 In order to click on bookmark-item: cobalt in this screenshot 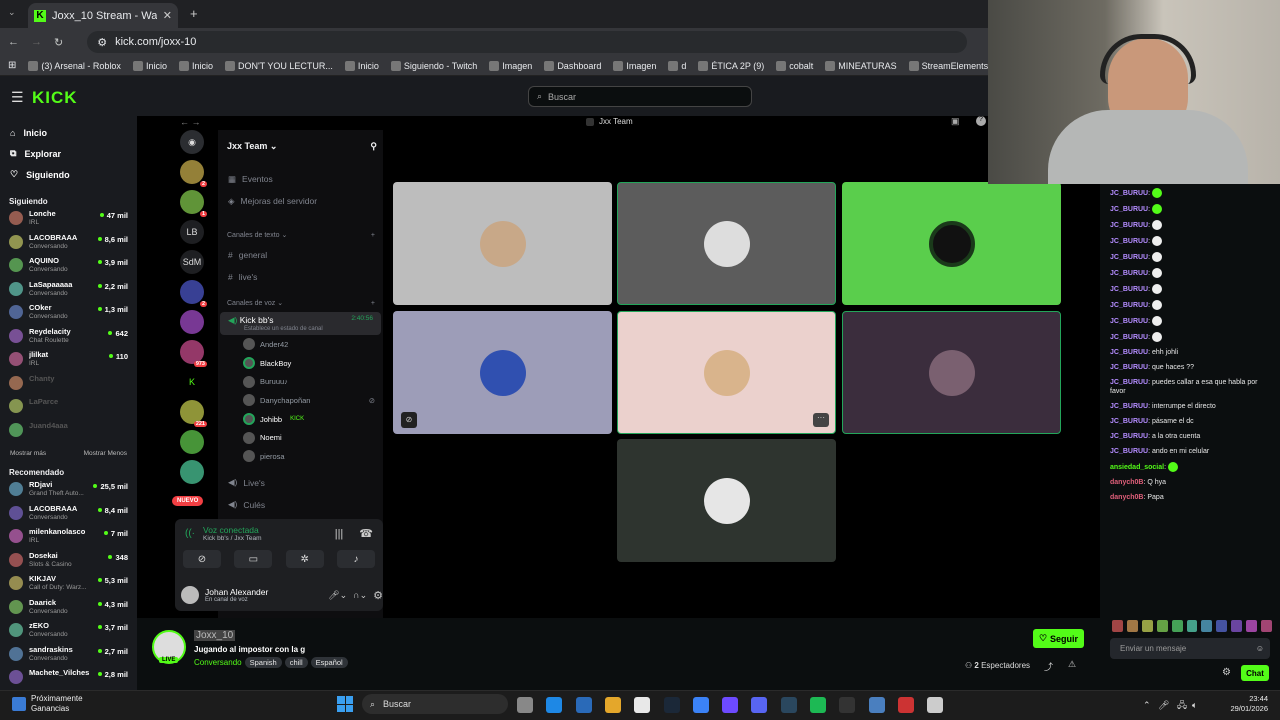, I will do `click(794, 65)`.